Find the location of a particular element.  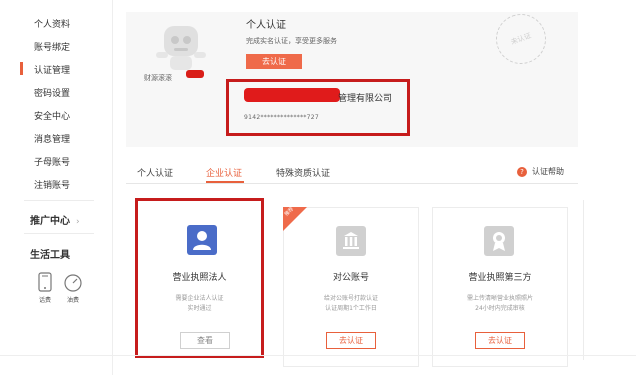

card-desc-line: 24小时内完成审核 is located at coordinates (500, 308).